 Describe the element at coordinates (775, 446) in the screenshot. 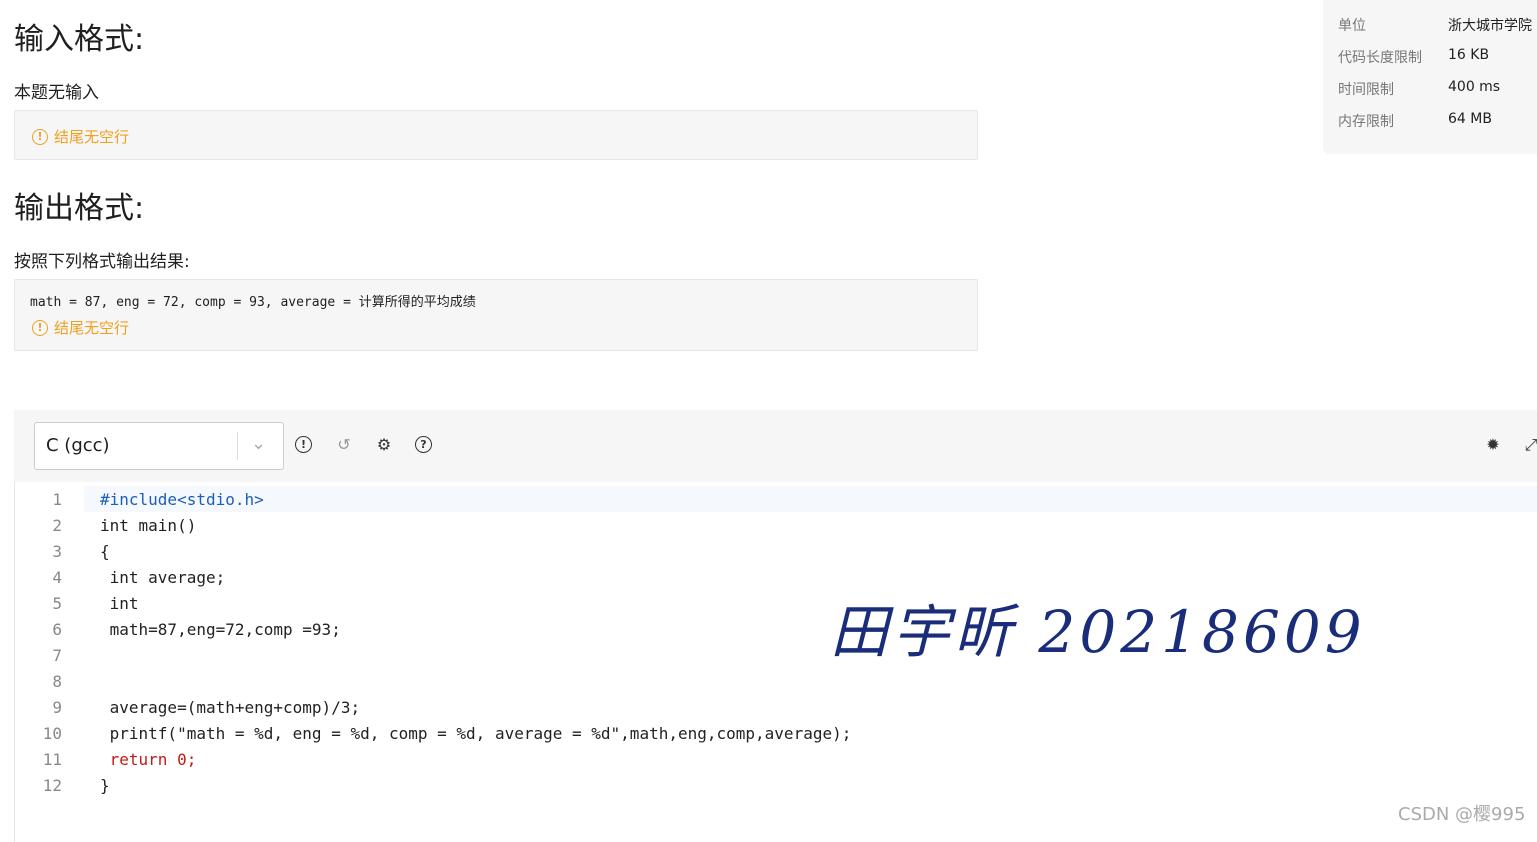

I see `editor-toolbar: C (gcc) ⌄ ! ↺ ⚙ ? ✹ ⤢` at that location.